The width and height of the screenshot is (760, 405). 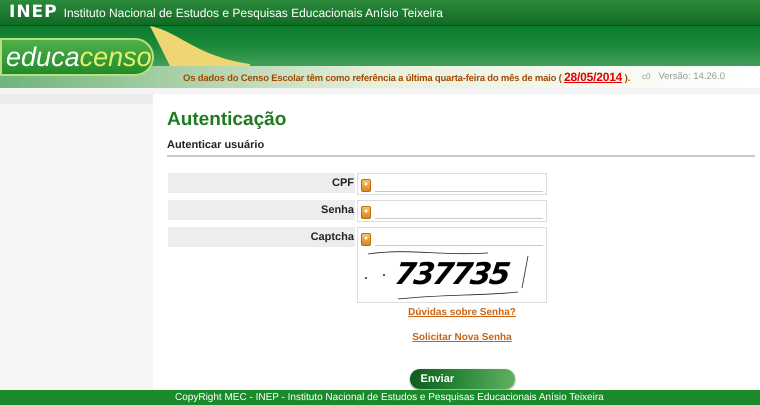 I want to click on input-field, so click(x=452, y=184).